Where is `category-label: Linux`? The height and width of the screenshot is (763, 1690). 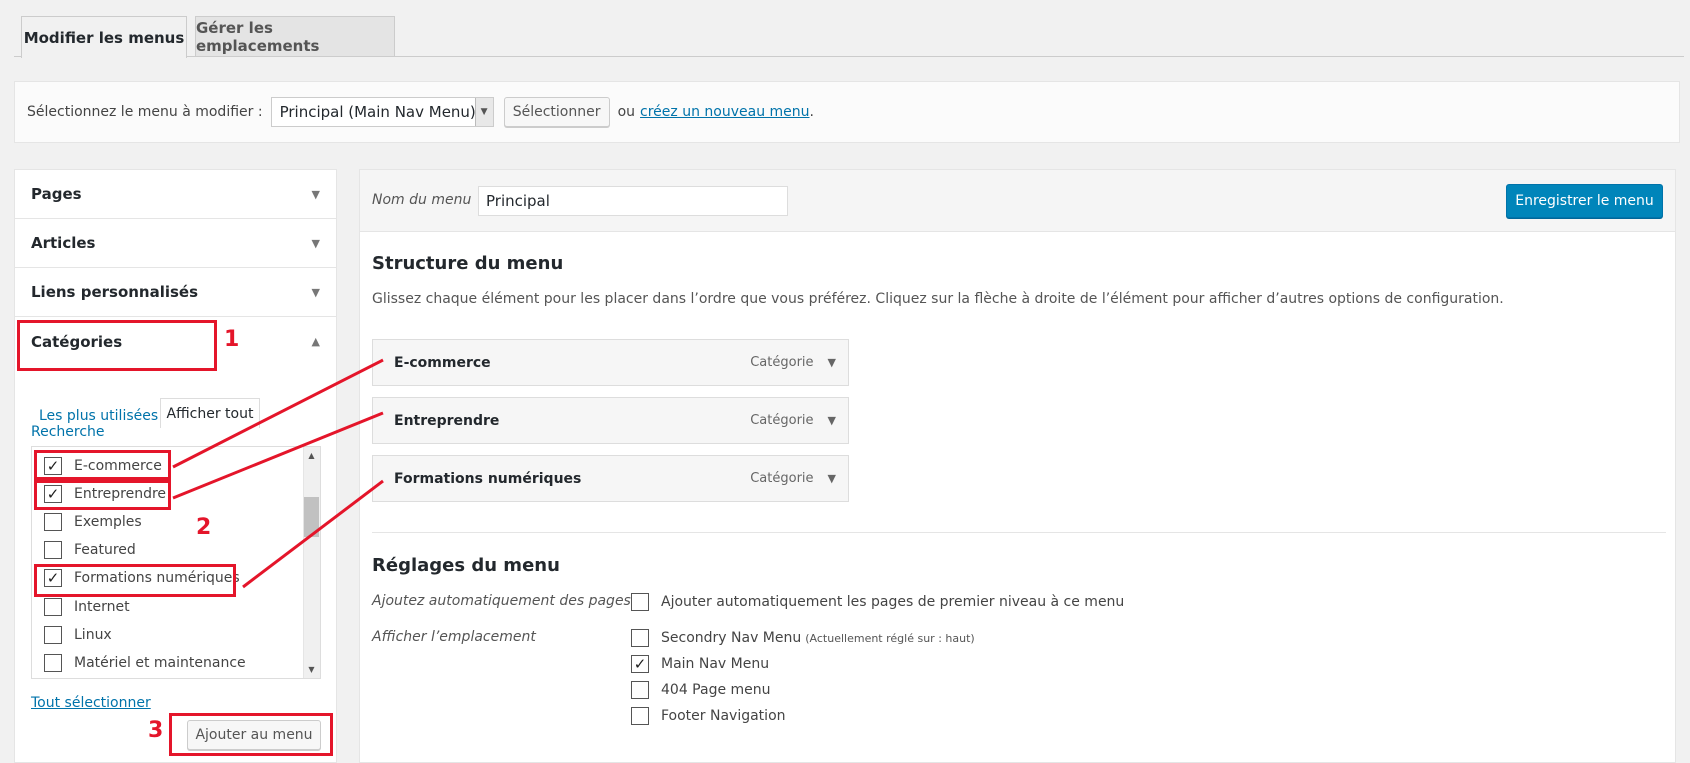
category-label: Linux is located at coordinates (93, 635).